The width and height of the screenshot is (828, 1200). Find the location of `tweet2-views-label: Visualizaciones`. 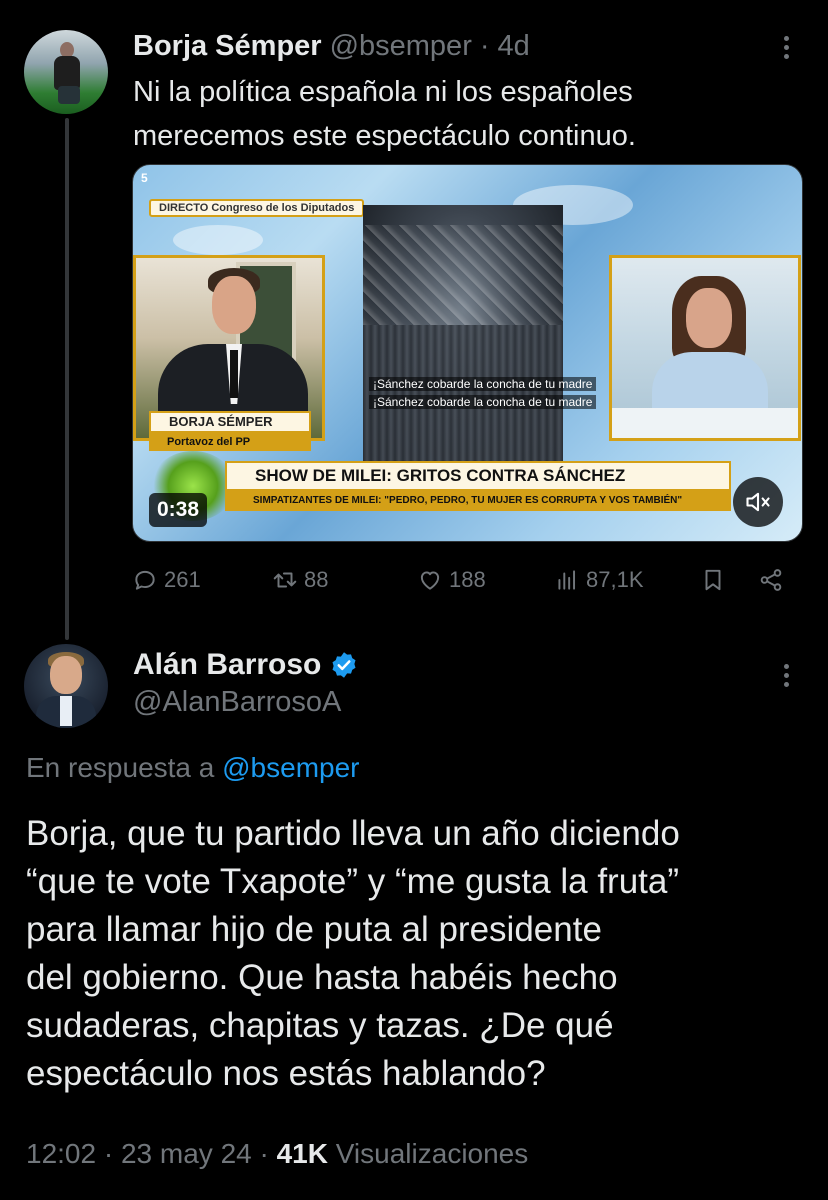

tweet2-views-label: Visualizaciones is located at coordinates (432, 1153).